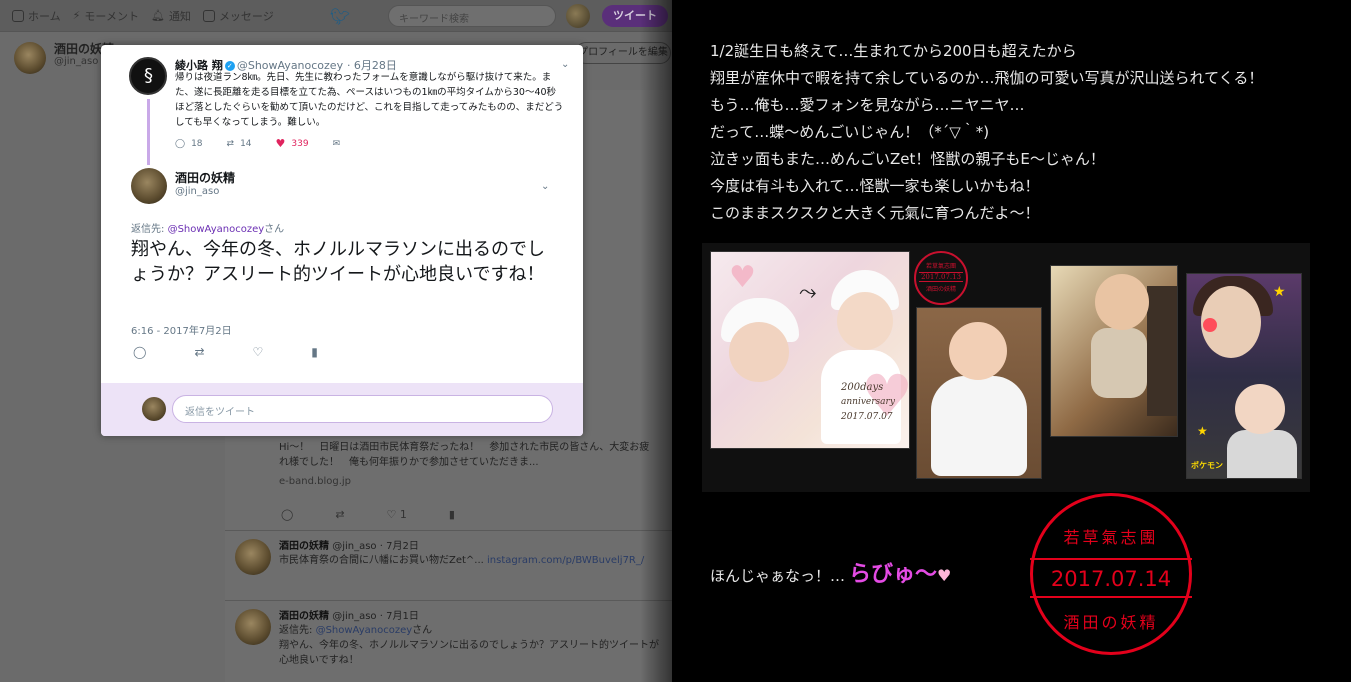  I want to click on tweet-link: instagram.com/p/BWBuvelj7R_/, so click(565, 560).